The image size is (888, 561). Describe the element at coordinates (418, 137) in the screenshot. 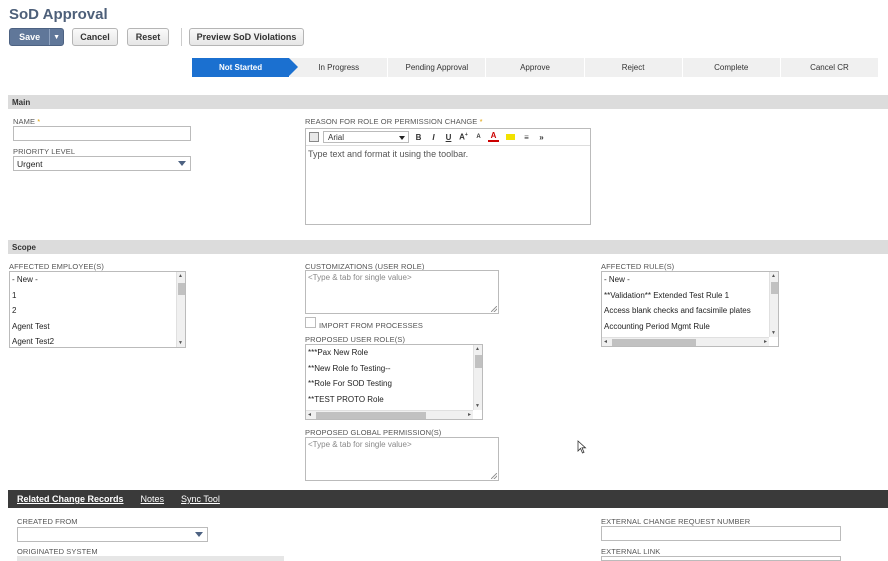

I see `bold-button: B` at that location.